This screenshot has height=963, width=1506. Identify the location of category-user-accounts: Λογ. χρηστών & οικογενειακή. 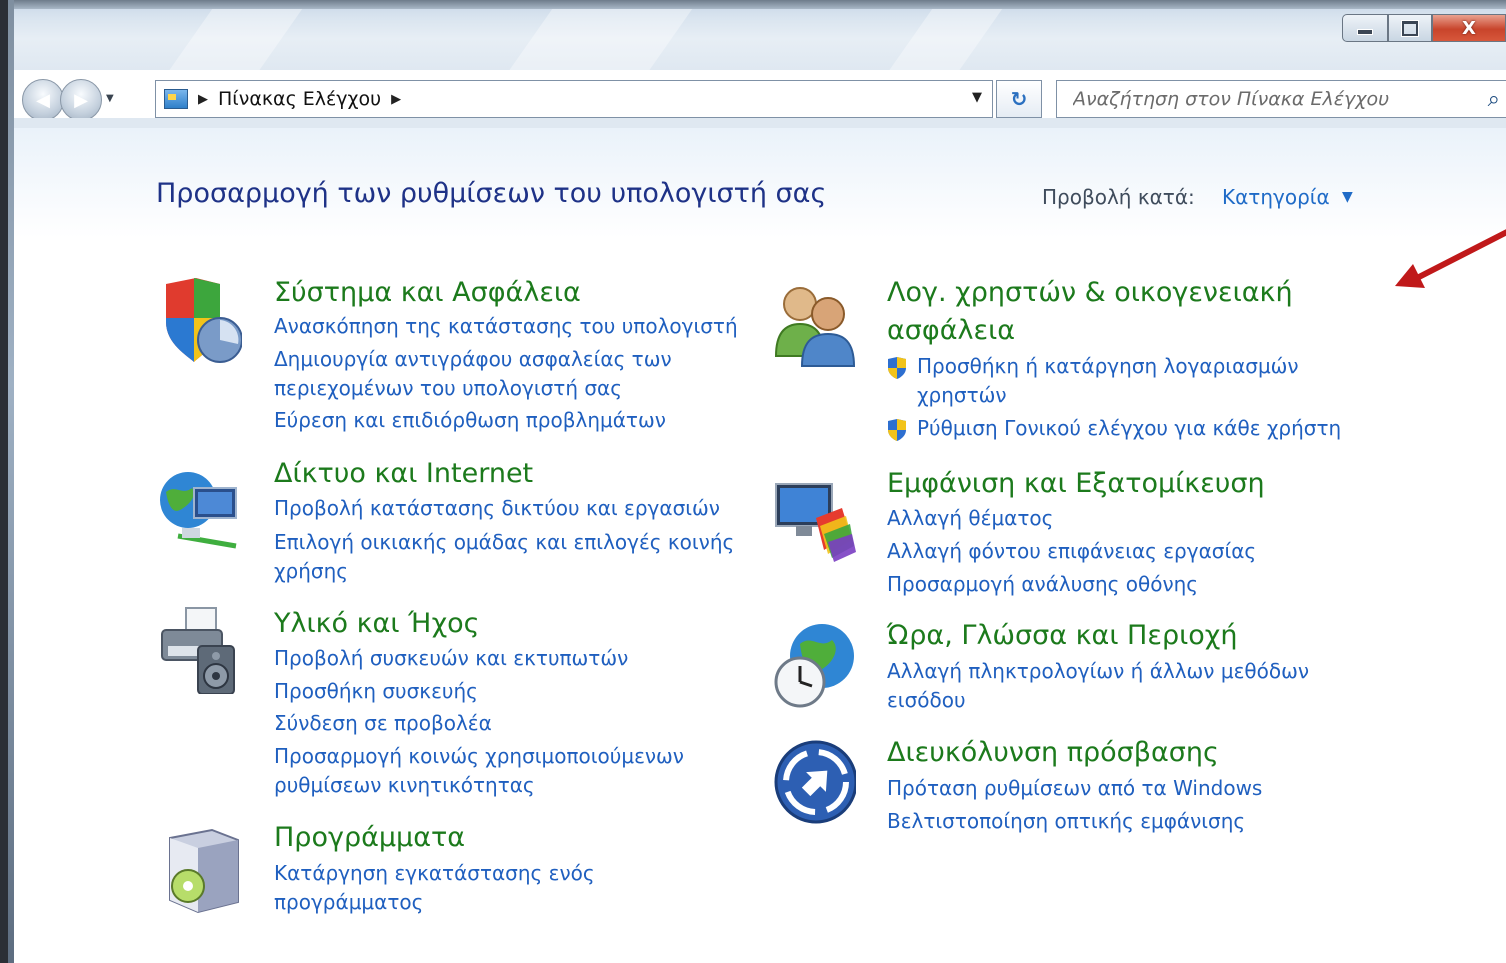
(1090, 292).